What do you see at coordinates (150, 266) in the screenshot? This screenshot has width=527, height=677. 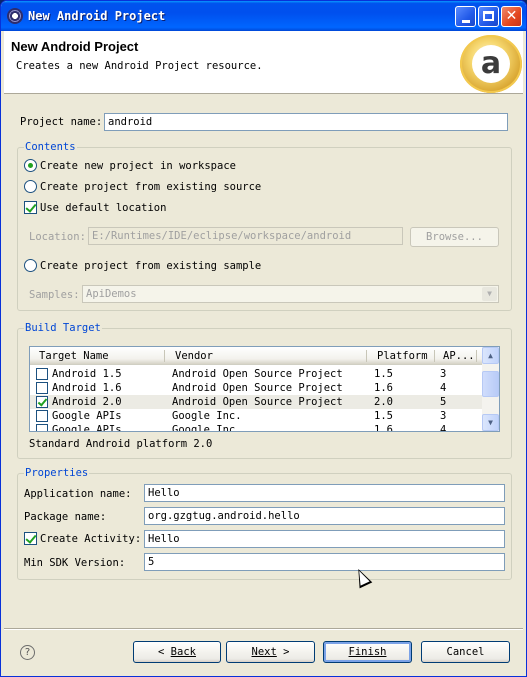 I see `create-from-sample-label: Create project from existing sample` at bounding box center [150, 266].